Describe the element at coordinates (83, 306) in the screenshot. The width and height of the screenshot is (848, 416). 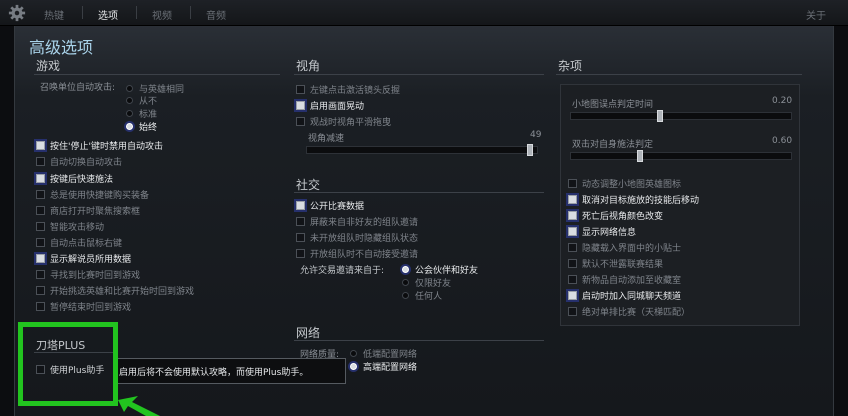
I see `checkbox-return-on-unpause: 暂停结束时回到游戏` at that location.